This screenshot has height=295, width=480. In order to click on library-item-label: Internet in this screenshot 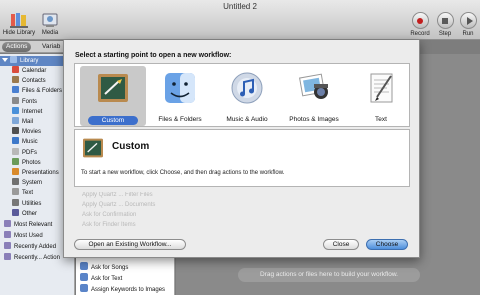, I will do `click(32, 111)`.